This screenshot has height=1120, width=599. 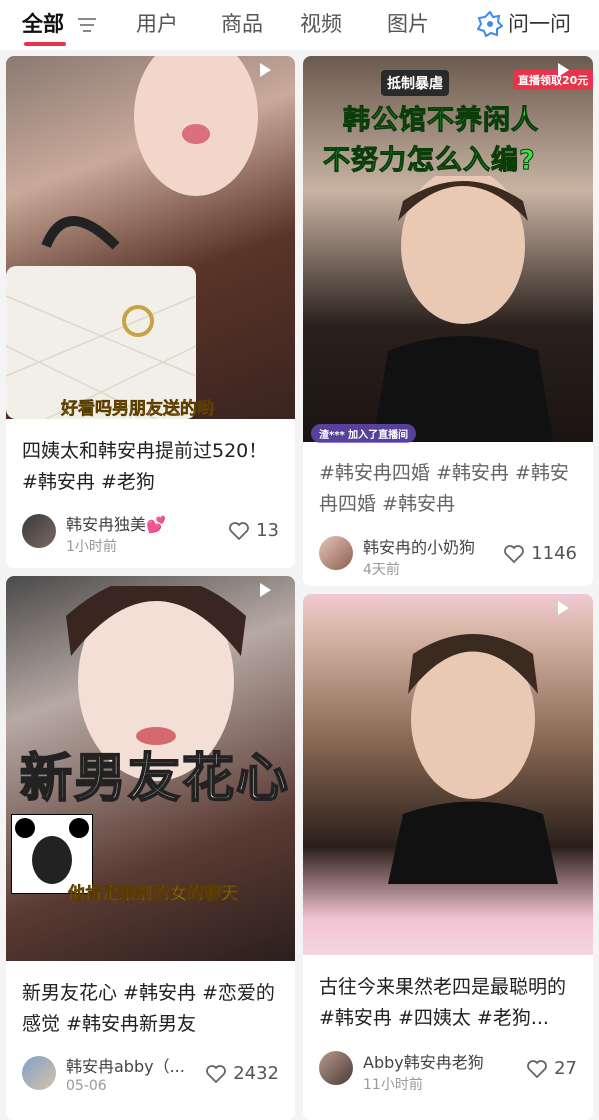 What do you see at coordinates (551, 1068) in the screenshot?
I see `like-button: 27` at bounding box center [551, 1068].